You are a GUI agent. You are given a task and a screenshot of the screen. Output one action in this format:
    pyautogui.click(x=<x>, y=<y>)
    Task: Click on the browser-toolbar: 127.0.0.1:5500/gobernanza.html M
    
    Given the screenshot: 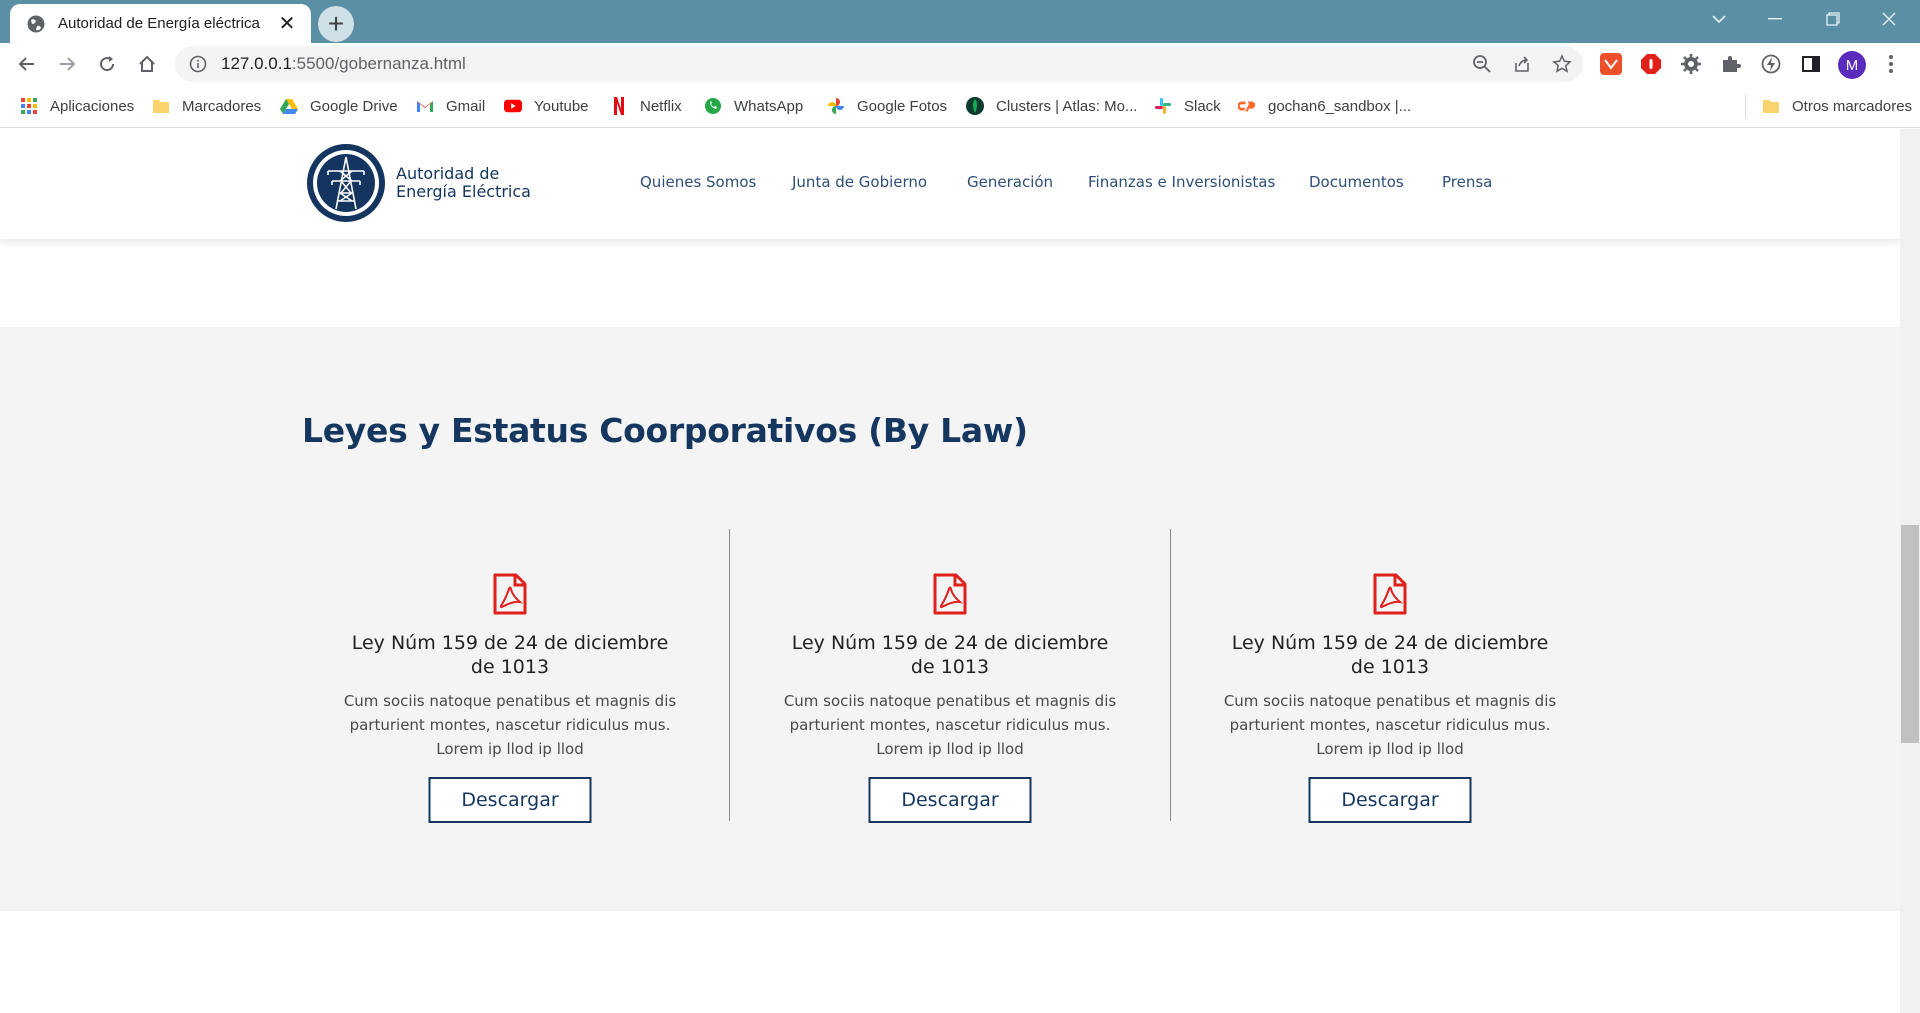 What is the action you would take?
    pyautogui.click(x=960, y=64)
    